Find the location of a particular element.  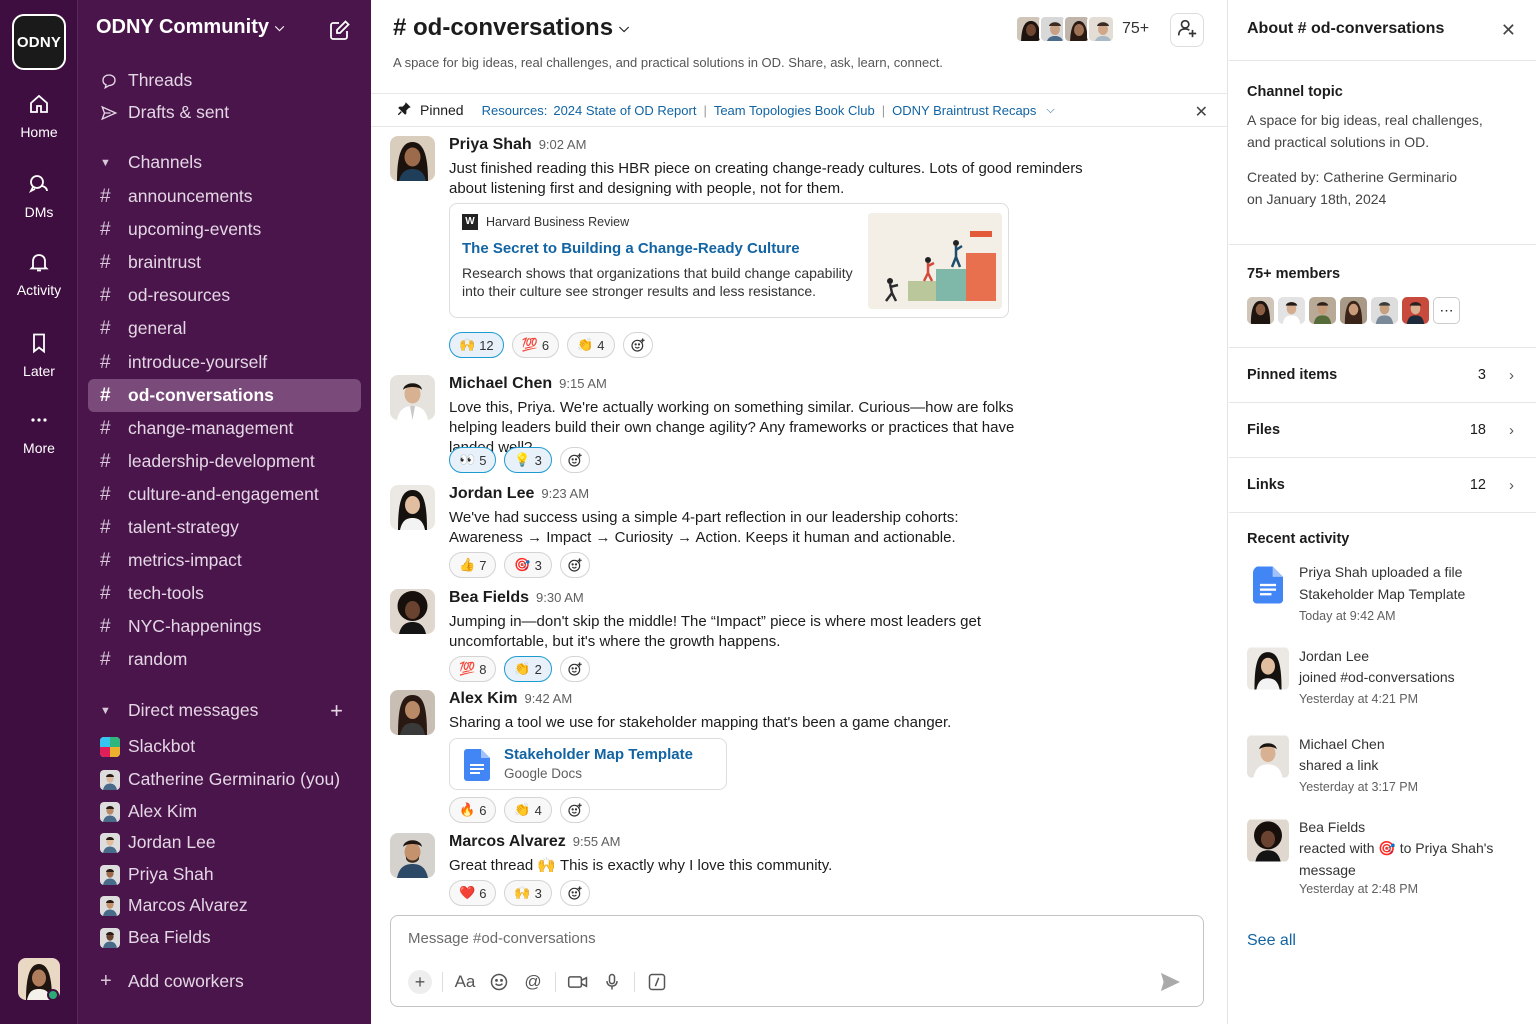

reaction: 👏 2 is located at coordinates (528, 669).